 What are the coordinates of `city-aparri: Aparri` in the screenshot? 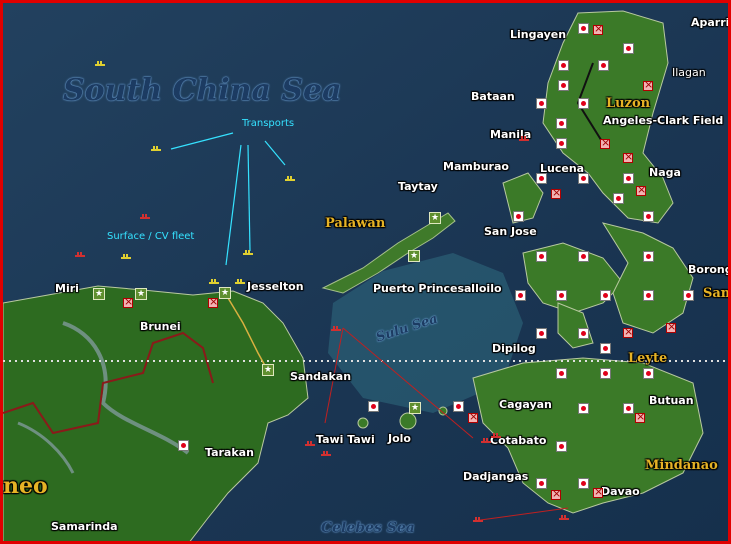 It's located at (709, 22).